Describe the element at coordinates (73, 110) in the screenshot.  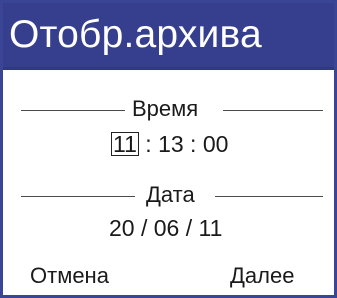
I see `time-divider-left` at that location.